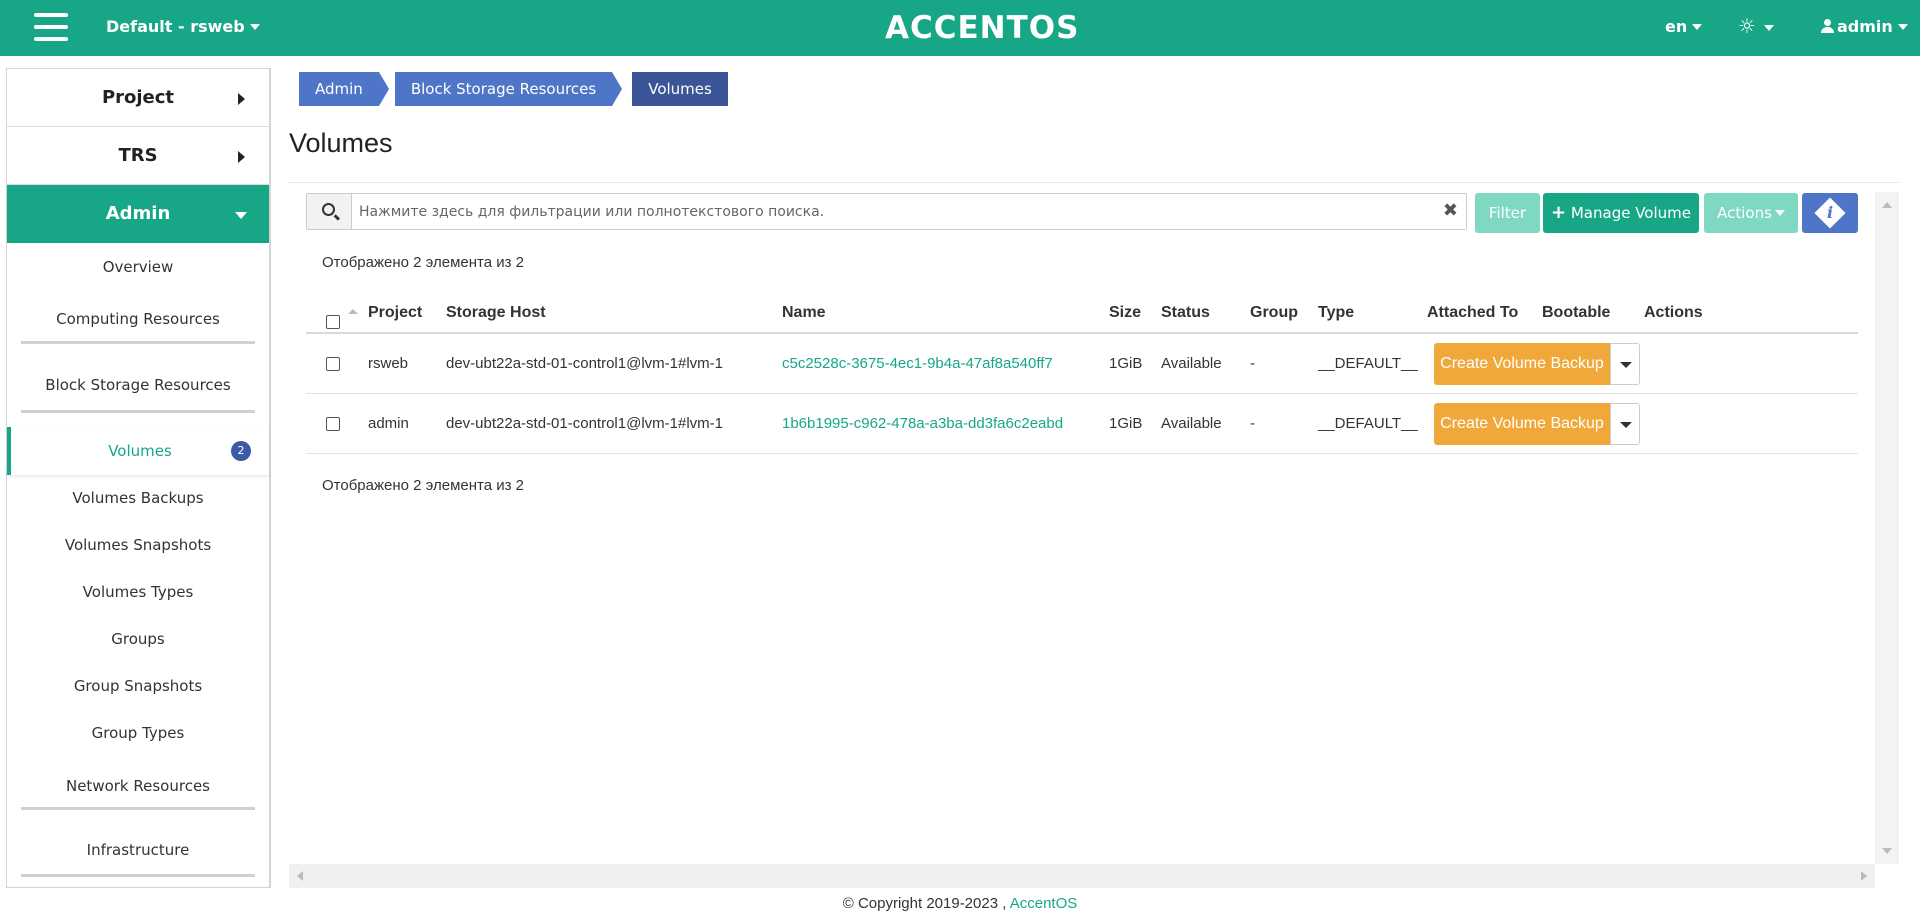 This screenshot has width=1920, height=917. I want to click on column-group: Group, so click(1274, 313).